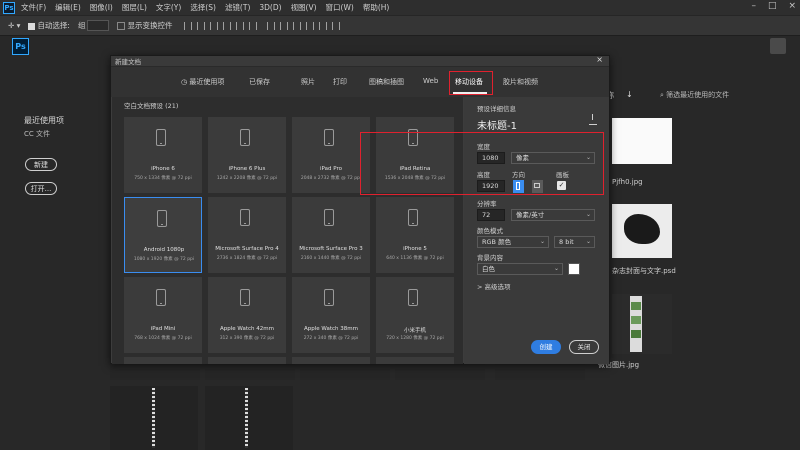 The height and width of the screenshot is (450, 800). Describe the element at coordinates (491, 186) in the screenshot. I see `height-input: 1920` at that location.